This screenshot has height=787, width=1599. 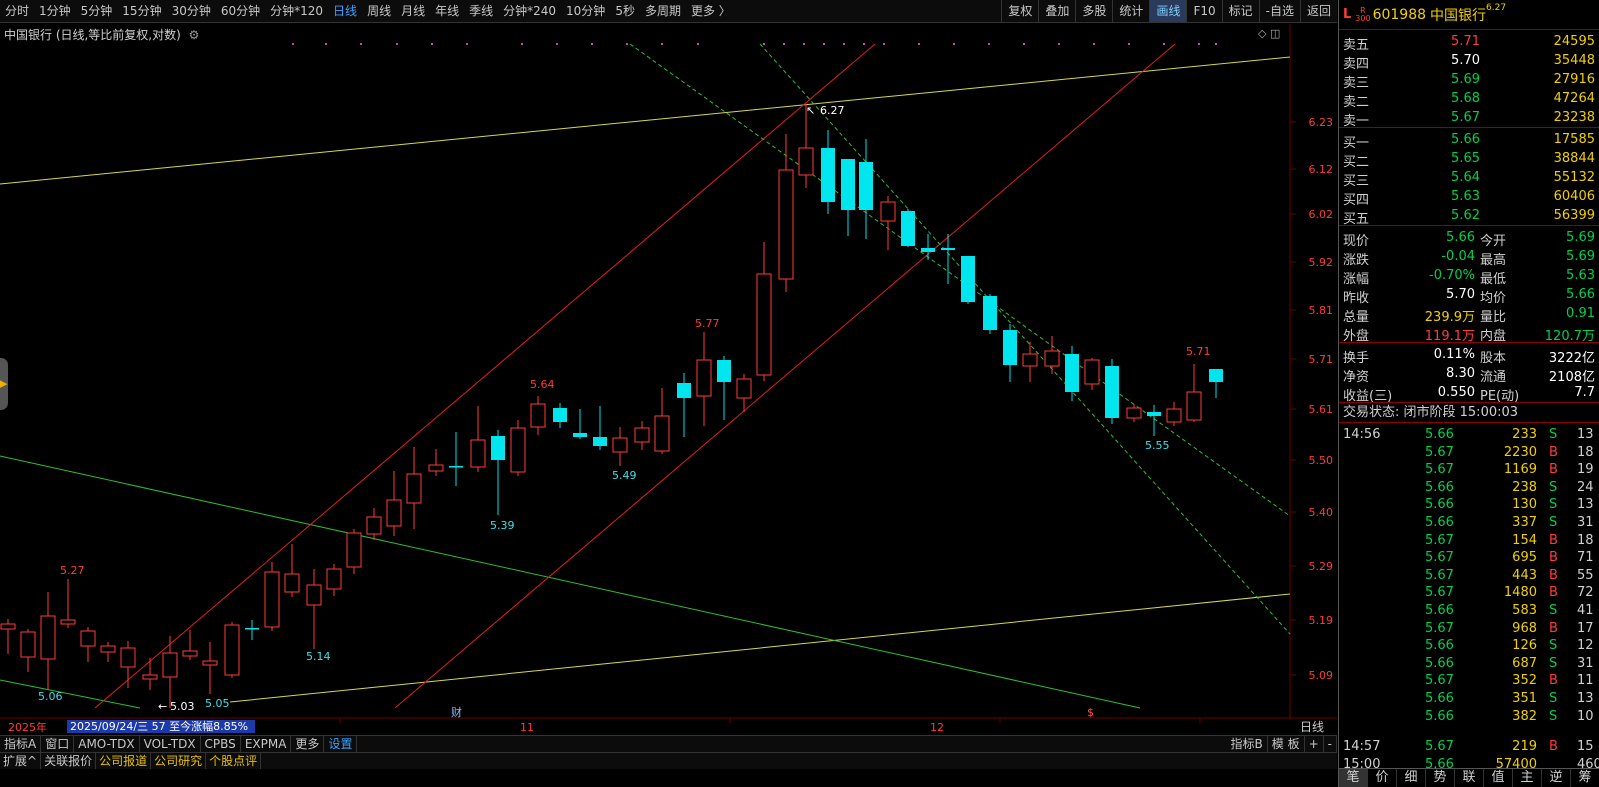 What do you see at coordinates (1262, 33) in the screenshot?
I see `collapse-icon: ◇` at bounding box center [1262, 33].